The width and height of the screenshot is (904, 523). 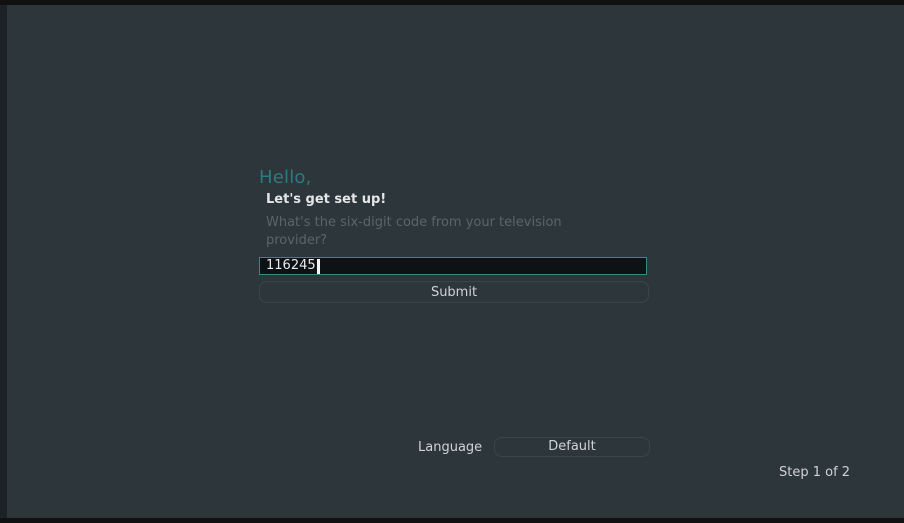 I want to click on setup-subtitle: Let's get set up!, so click(x=326, y=199).